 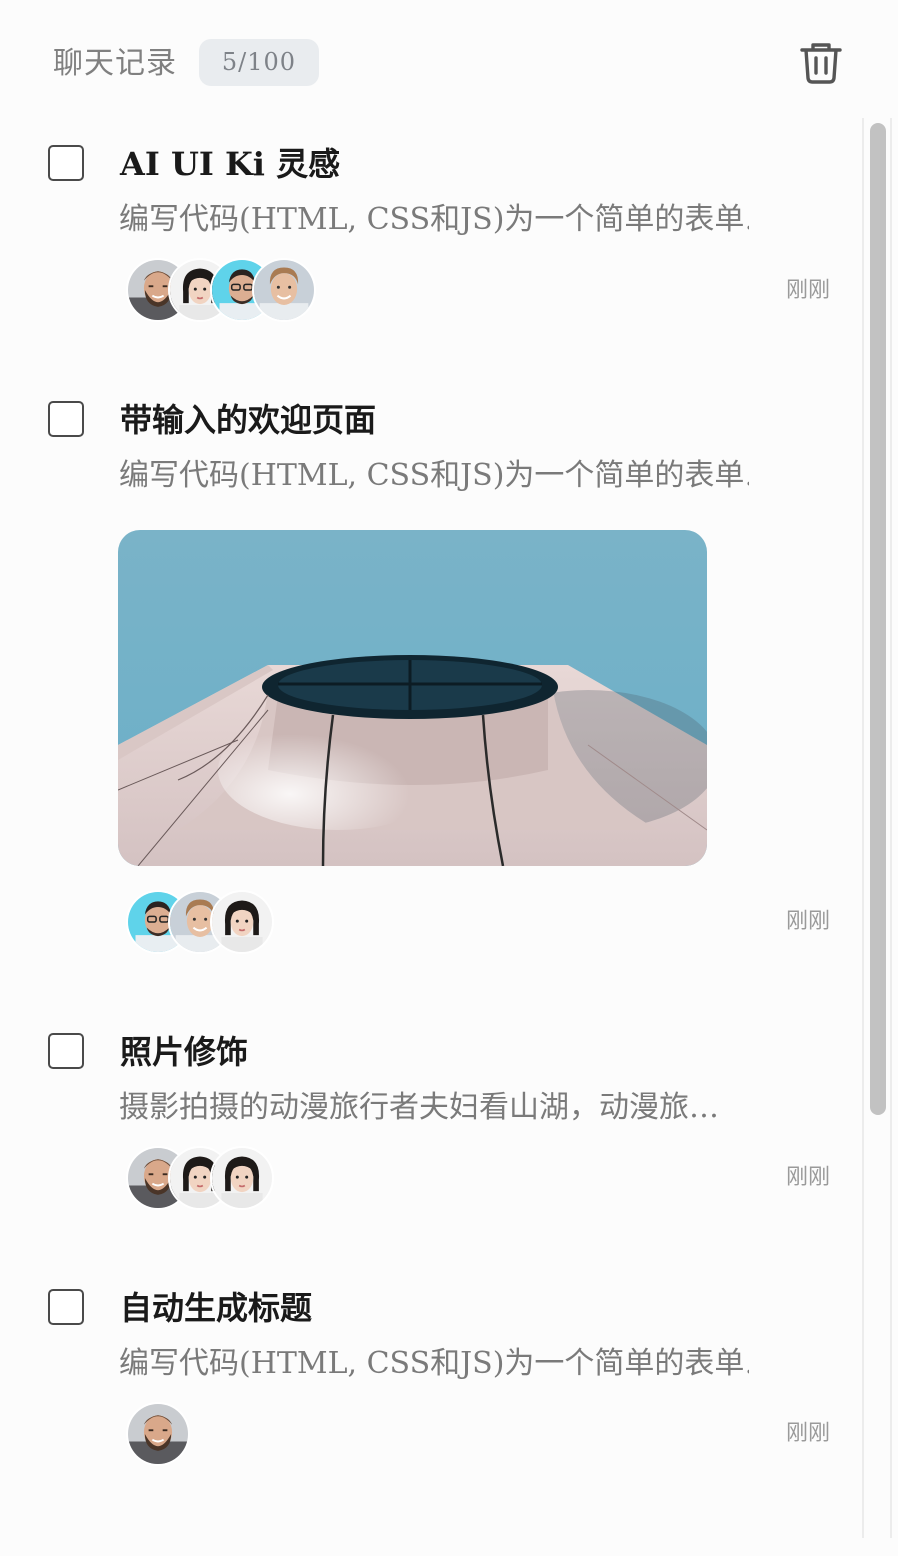 I want to click on list-item: 照片修饰 摄影拍摄的动漫旅行者夫妇看山湖，动漫旅… 刚刚, so click(x=430, y=1126).